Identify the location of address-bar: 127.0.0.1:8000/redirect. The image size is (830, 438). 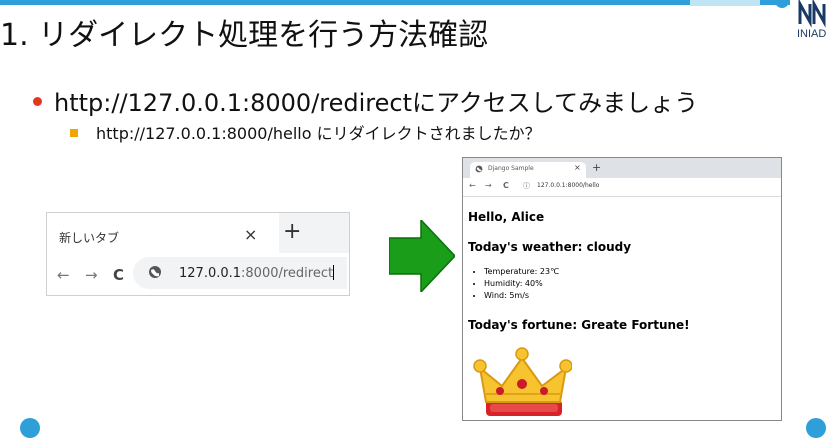
(240, 273).